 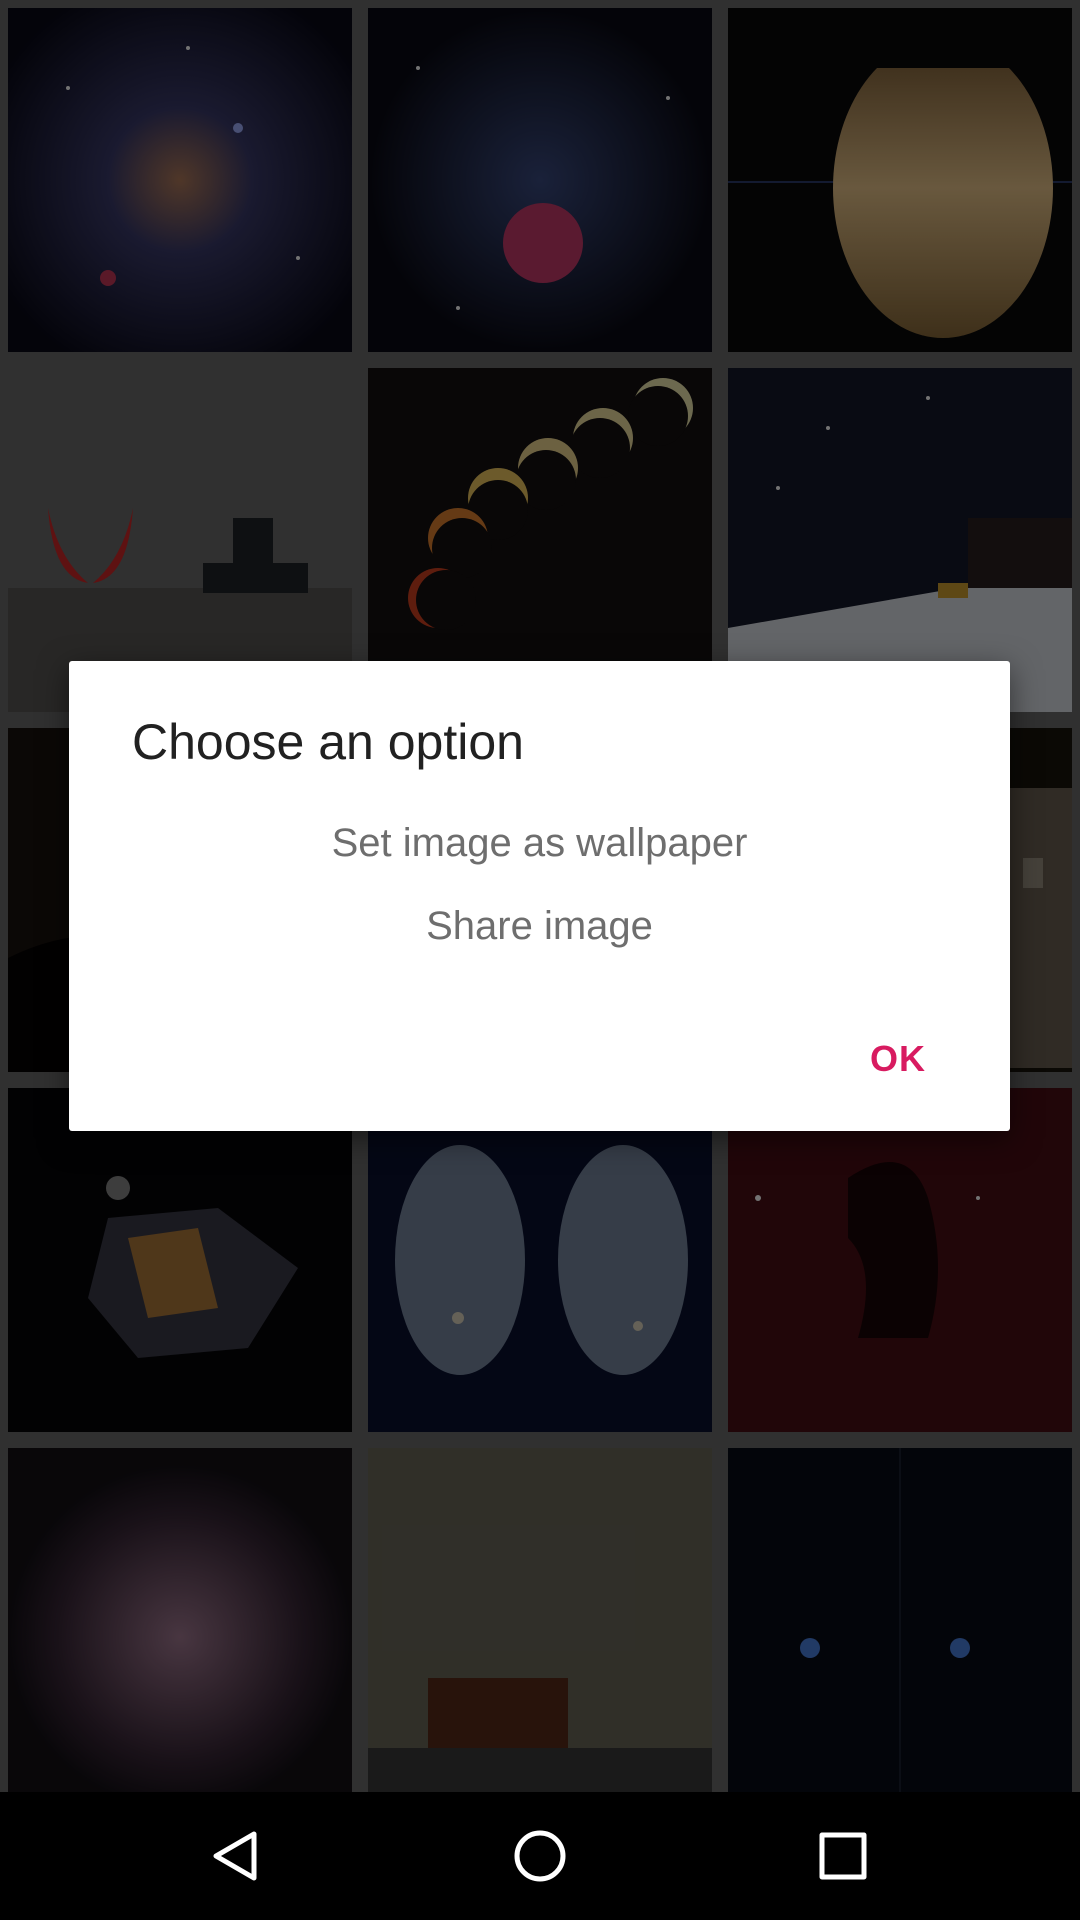 I want to click on home-circle-icon, so click(x=540, y=1856).